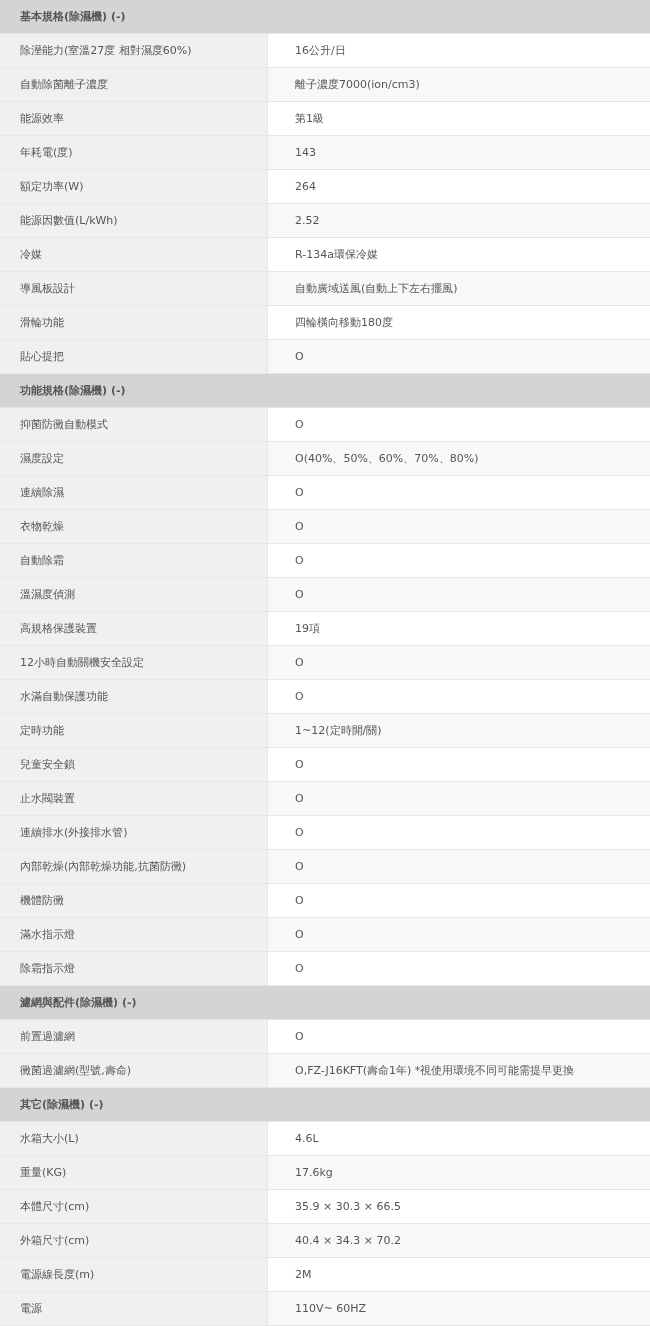 This screenshot has height=1326, width=650. Describe the element at coordinates (134, 322) in the screenshot. I see `spec-label: 滑輪功能` at that location.